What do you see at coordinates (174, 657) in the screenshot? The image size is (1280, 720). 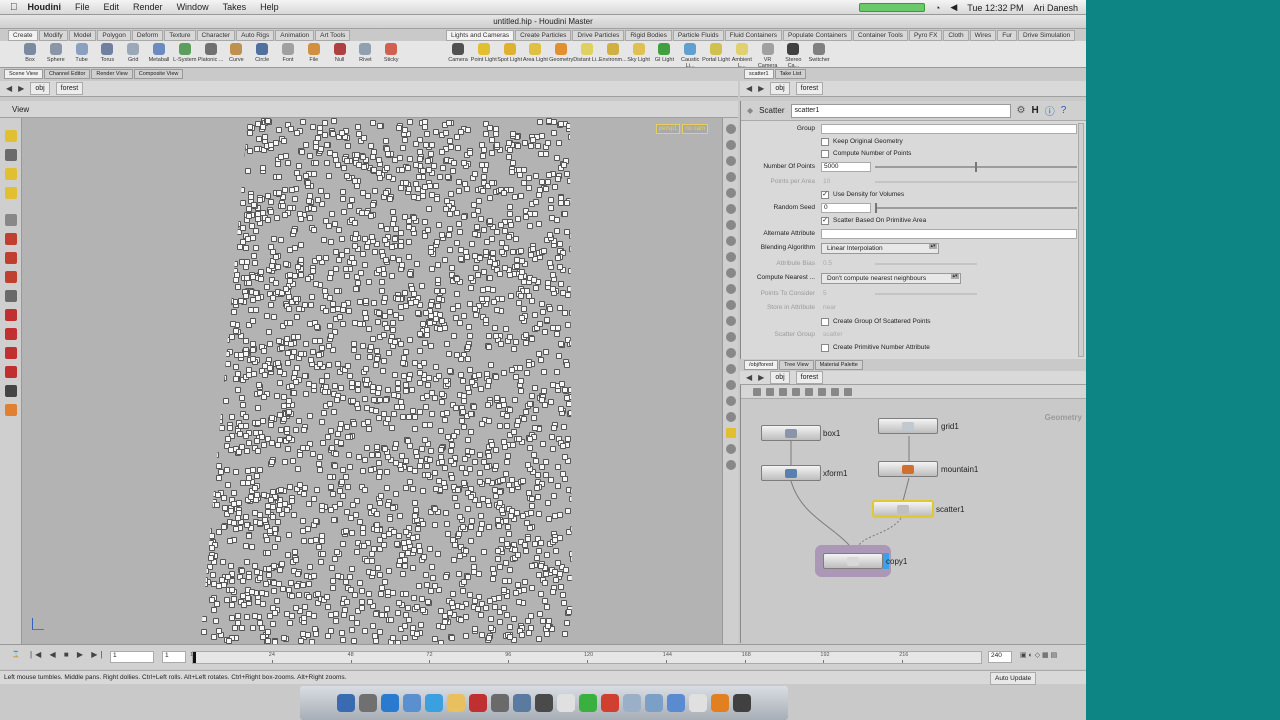 I see `start-frame-field: 1` at bounding box center [174, 657].